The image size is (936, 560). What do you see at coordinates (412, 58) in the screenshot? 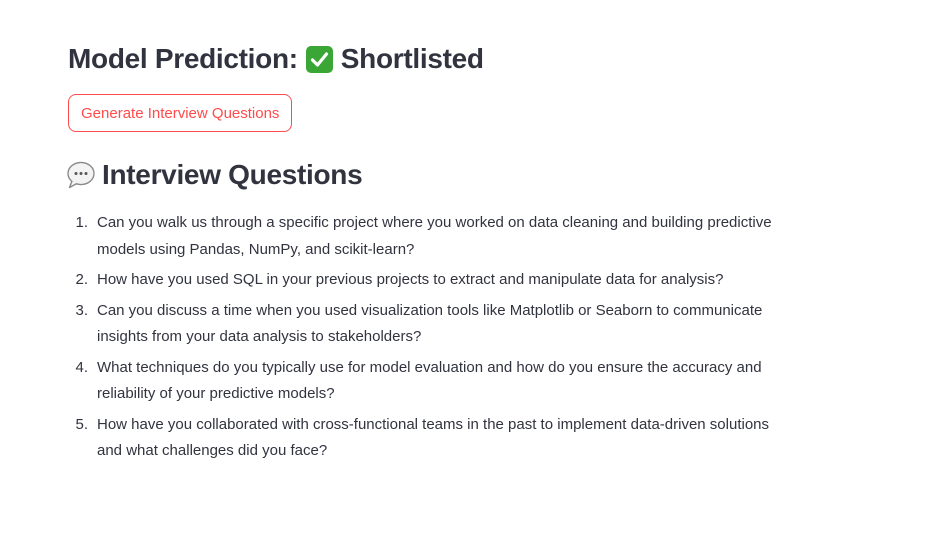
I see `prediction-status: Shortlisted` at bounding box center [412, 58].